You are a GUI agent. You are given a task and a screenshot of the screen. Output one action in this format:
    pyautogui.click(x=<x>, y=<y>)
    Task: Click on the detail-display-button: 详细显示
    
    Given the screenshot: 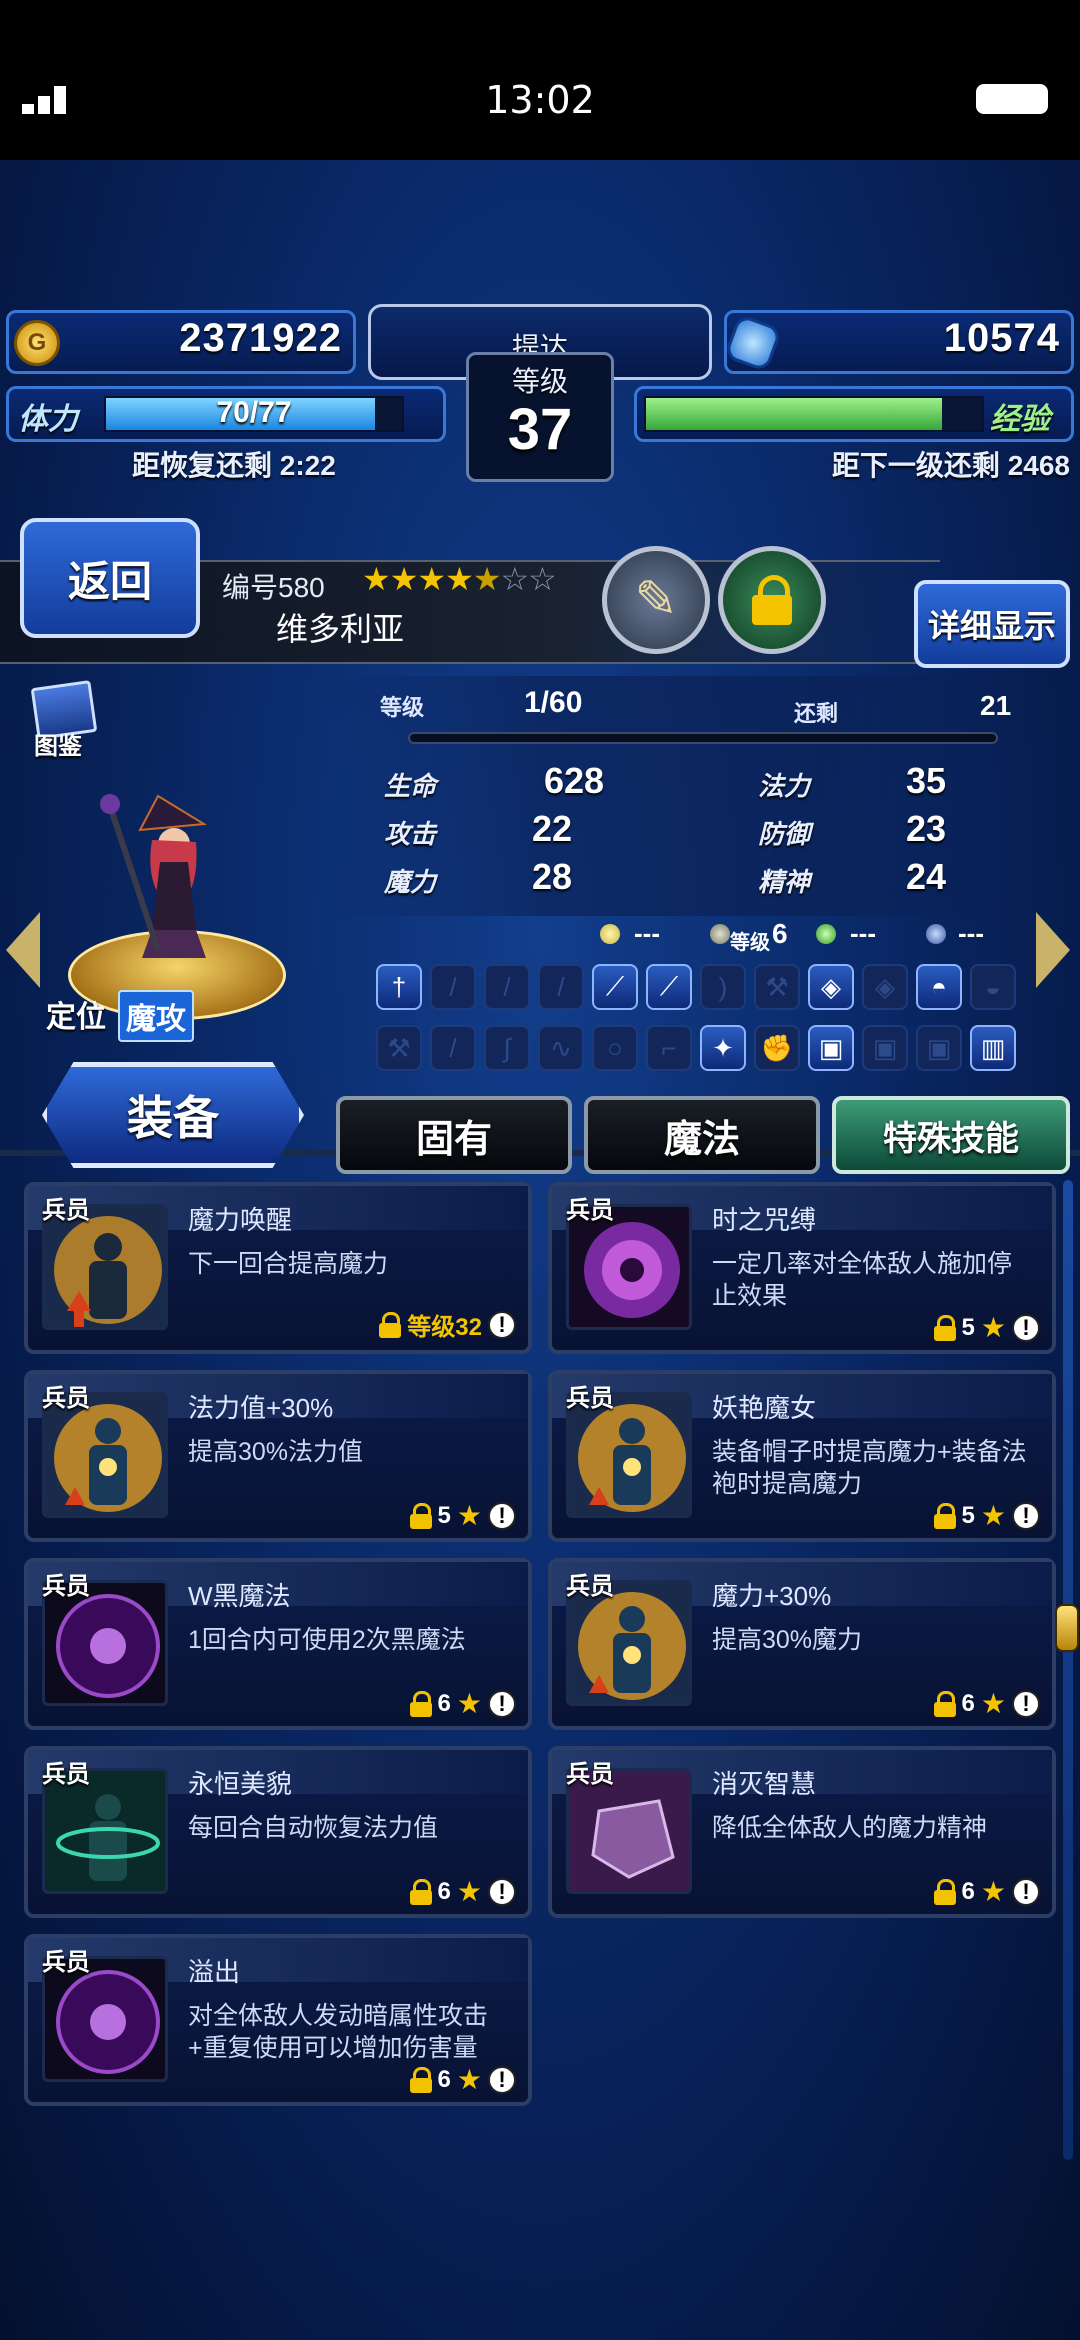 What is the action you would take?
    pyautogui.click(x=992, y=624)
    